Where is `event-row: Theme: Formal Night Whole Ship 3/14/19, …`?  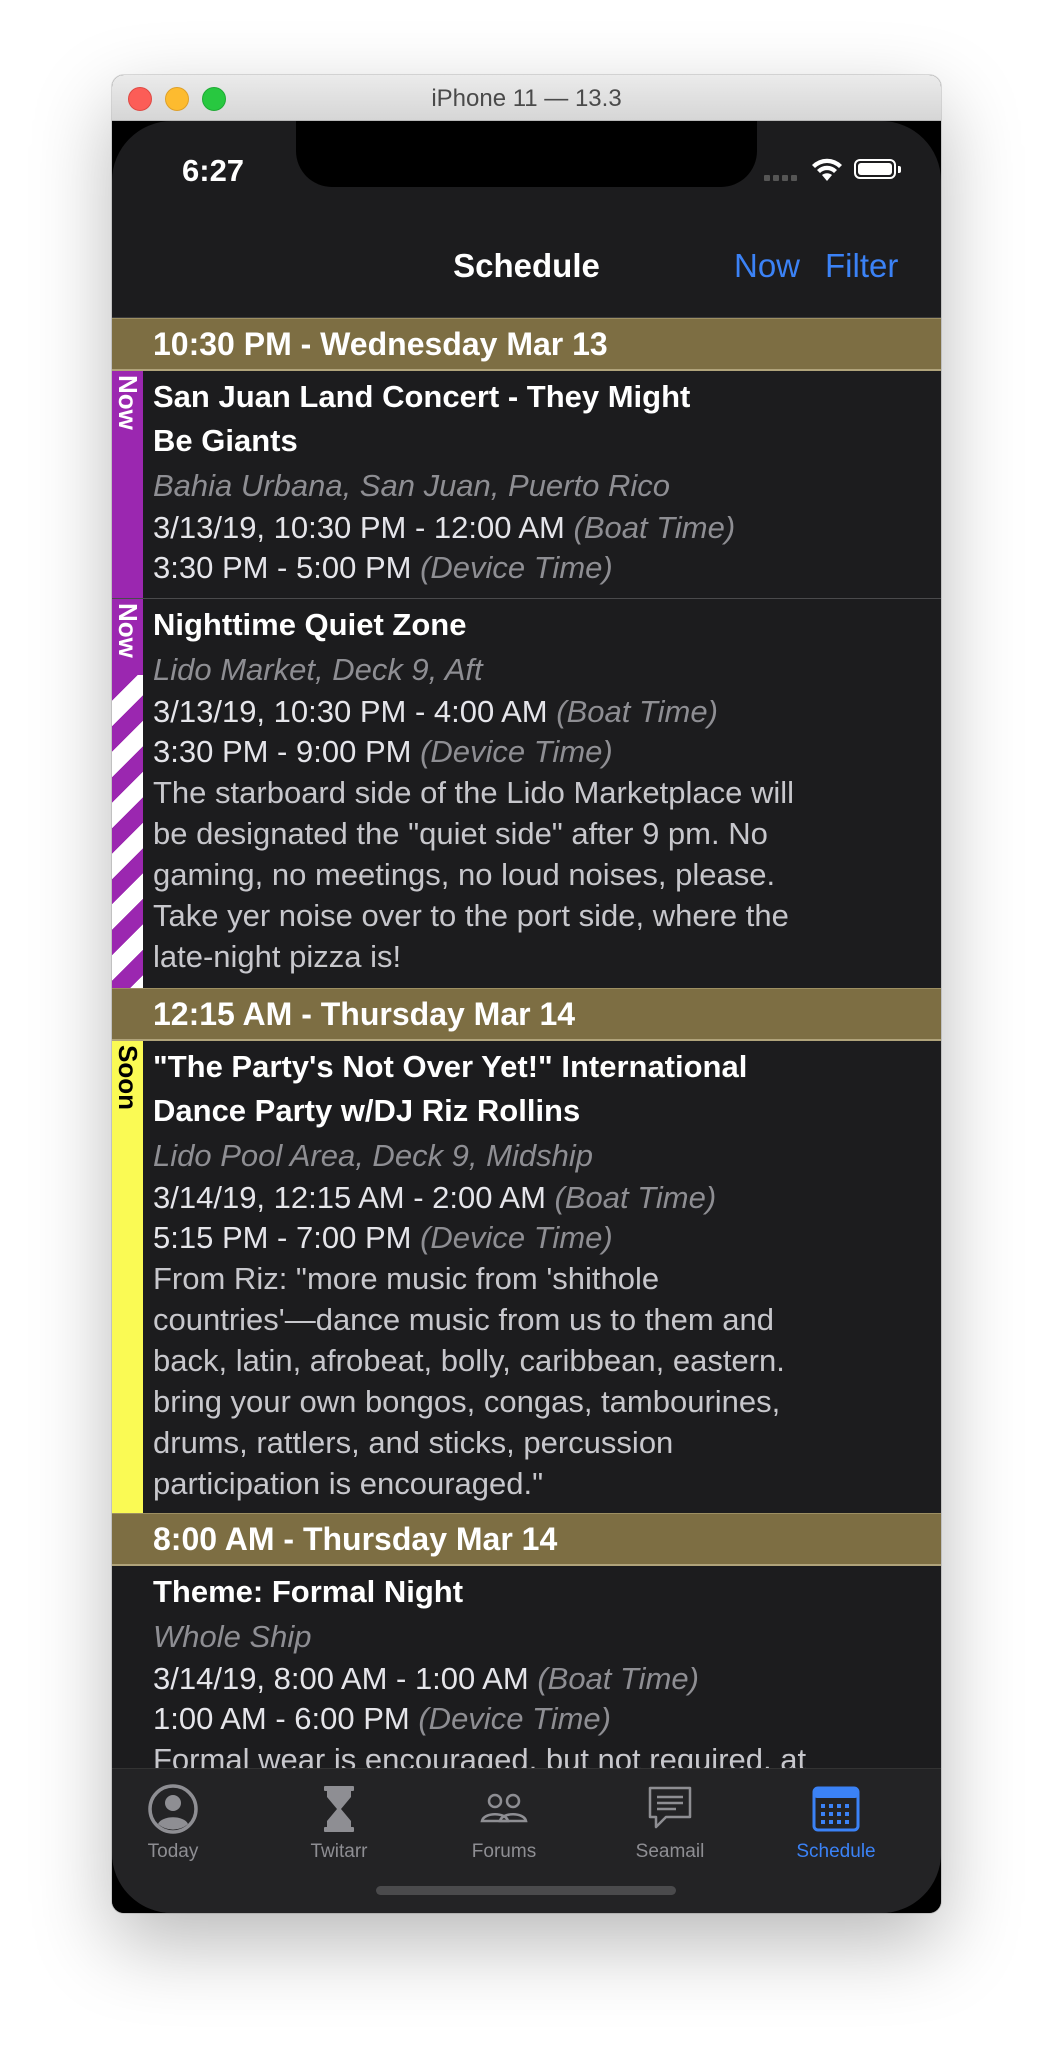
event-row: Theme: Formal Night Whole Ship 3/14/19, … is located at coordinates (526, 1667).